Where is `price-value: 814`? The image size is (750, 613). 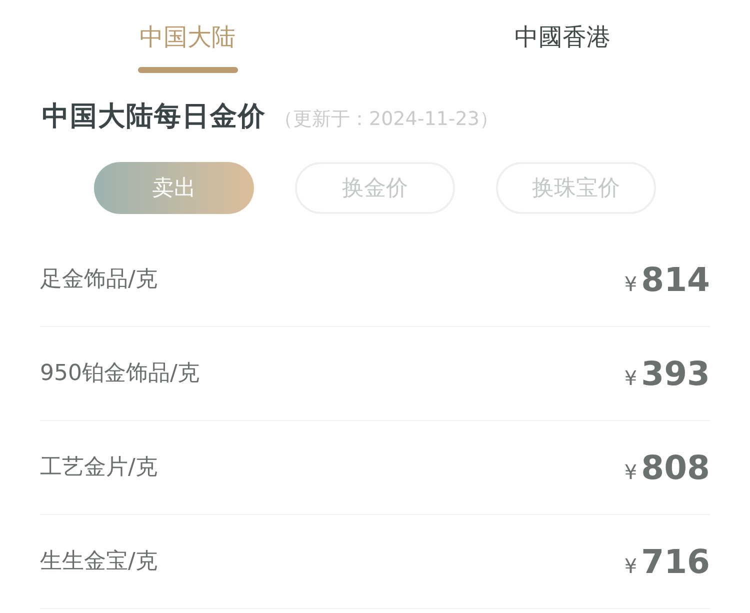
price-value: 814 is located at coordinates (675, 279).